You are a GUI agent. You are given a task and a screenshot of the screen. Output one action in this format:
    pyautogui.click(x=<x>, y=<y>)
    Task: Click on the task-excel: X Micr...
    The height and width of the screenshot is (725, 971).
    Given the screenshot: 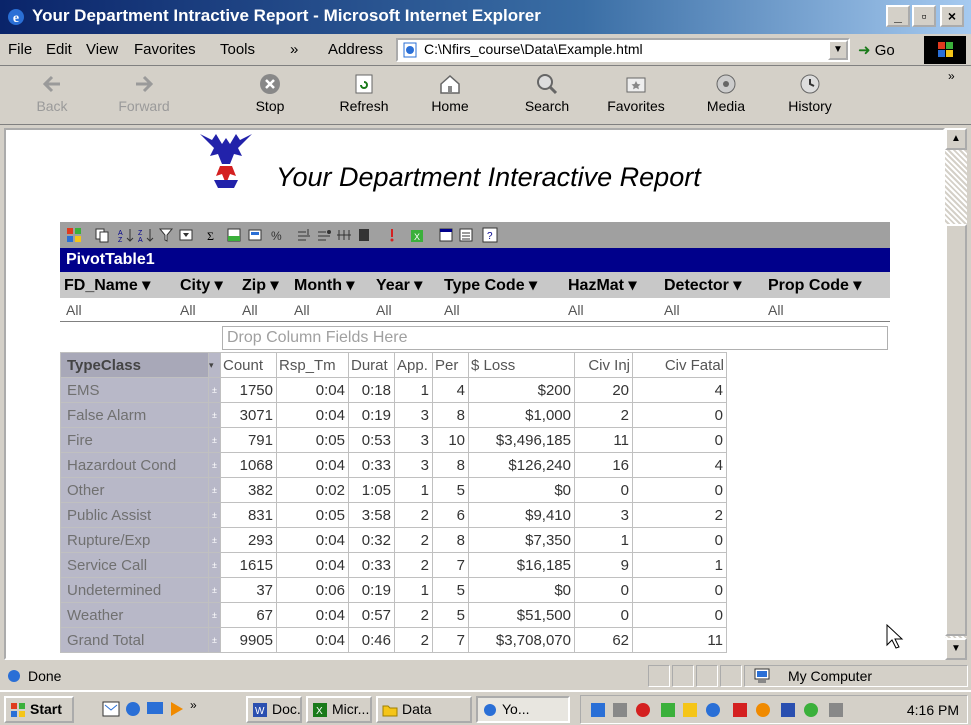 What is the action you would take?
    pyautogui.click(x=339, y=709)
    